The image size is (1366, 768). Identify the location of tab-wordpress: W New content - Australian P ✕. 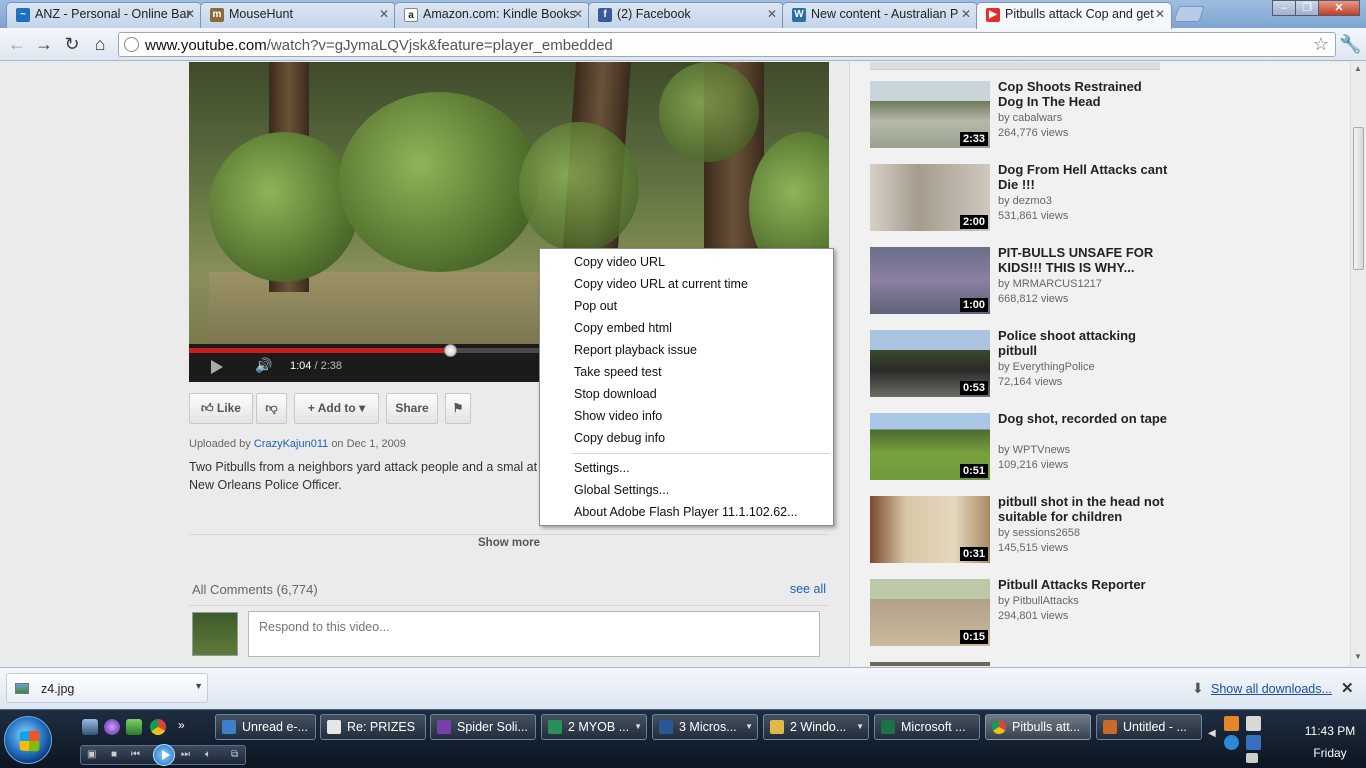
(880, 15).